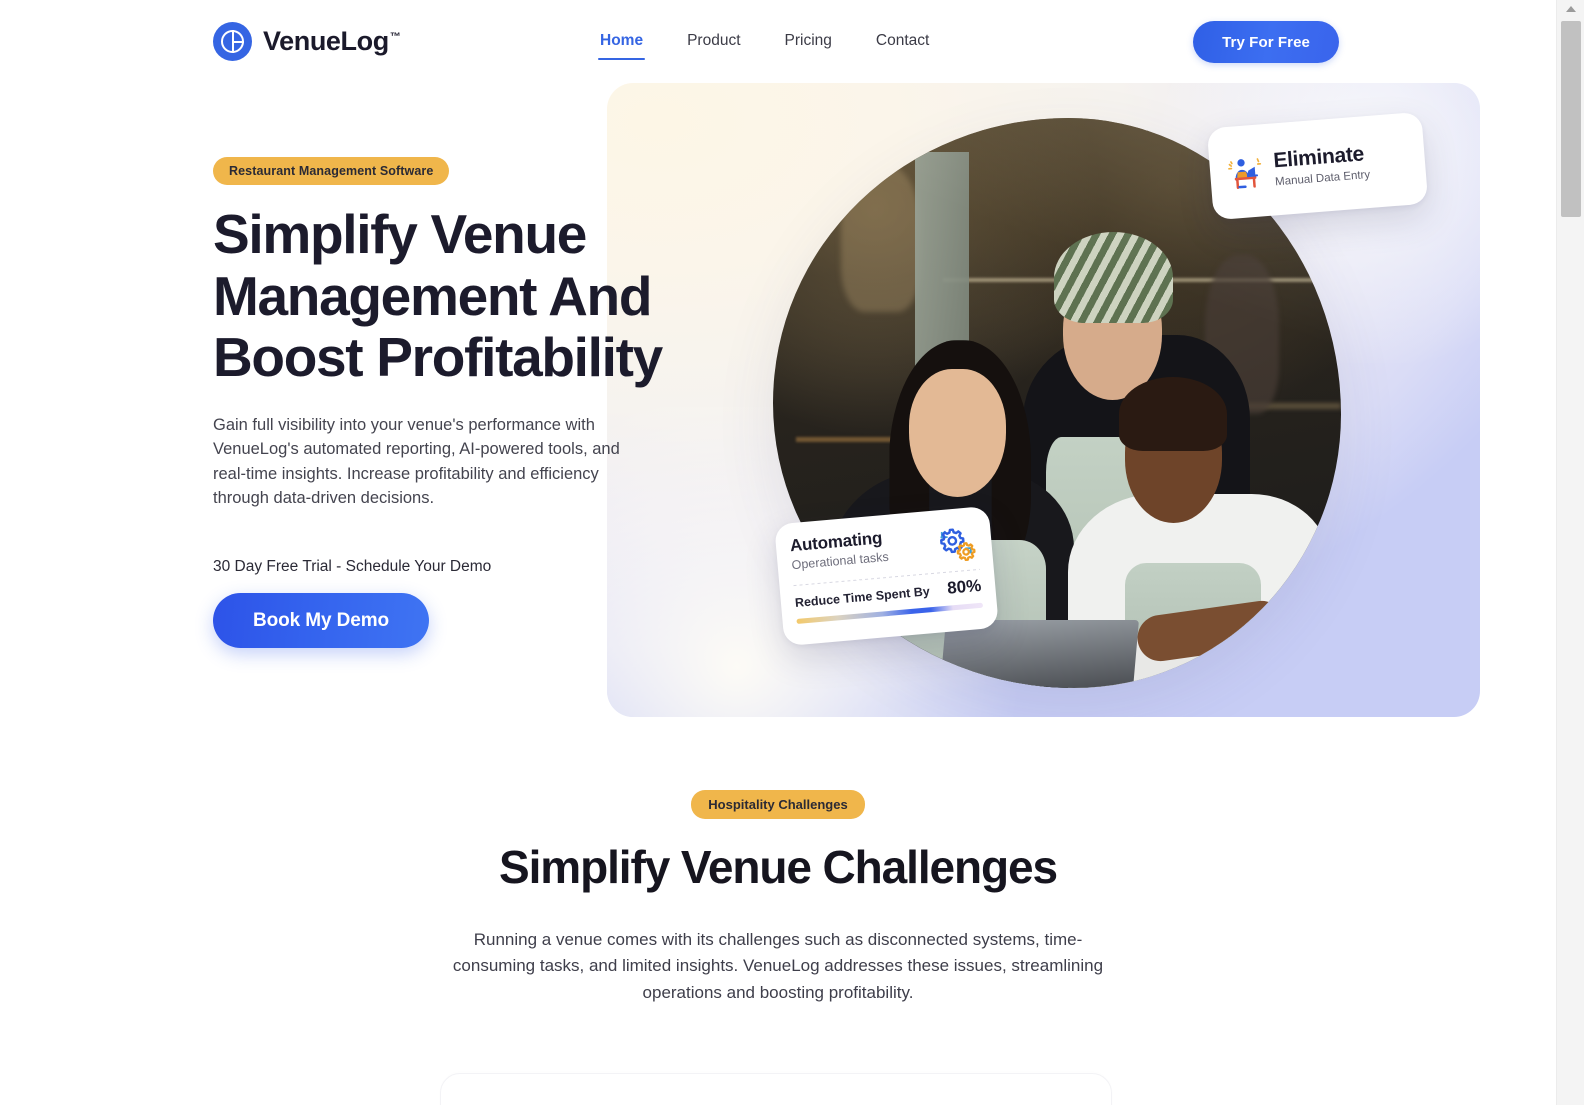  I want to click on vertical-scrollbar, so click(1570, 552).